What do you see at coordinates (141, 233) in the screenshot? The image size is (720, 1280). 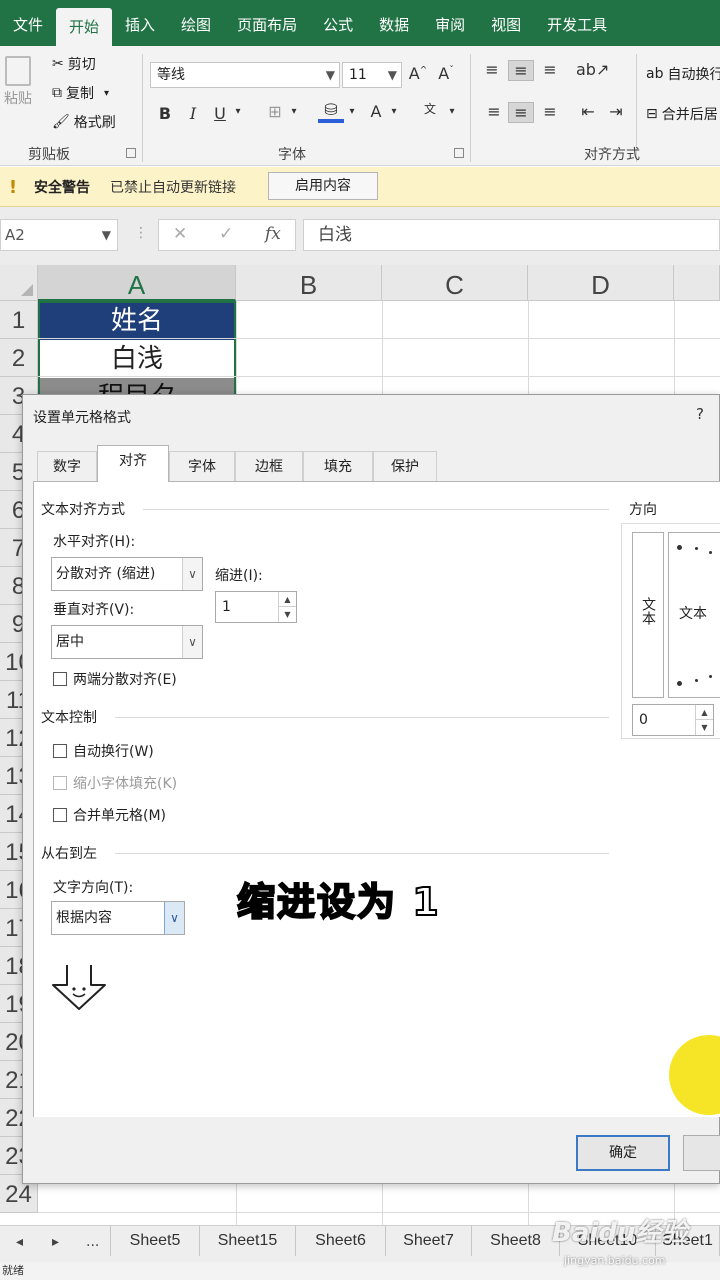 I see `more-icon: ⋮` at bounding box center [141, 233].